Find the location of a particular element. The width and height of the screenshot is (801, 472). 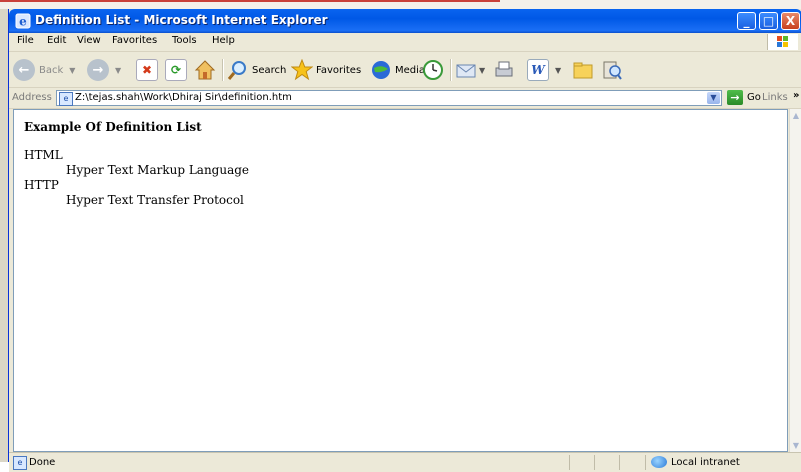

refresh-button: ⟳ is located at coordinates (176, 70).